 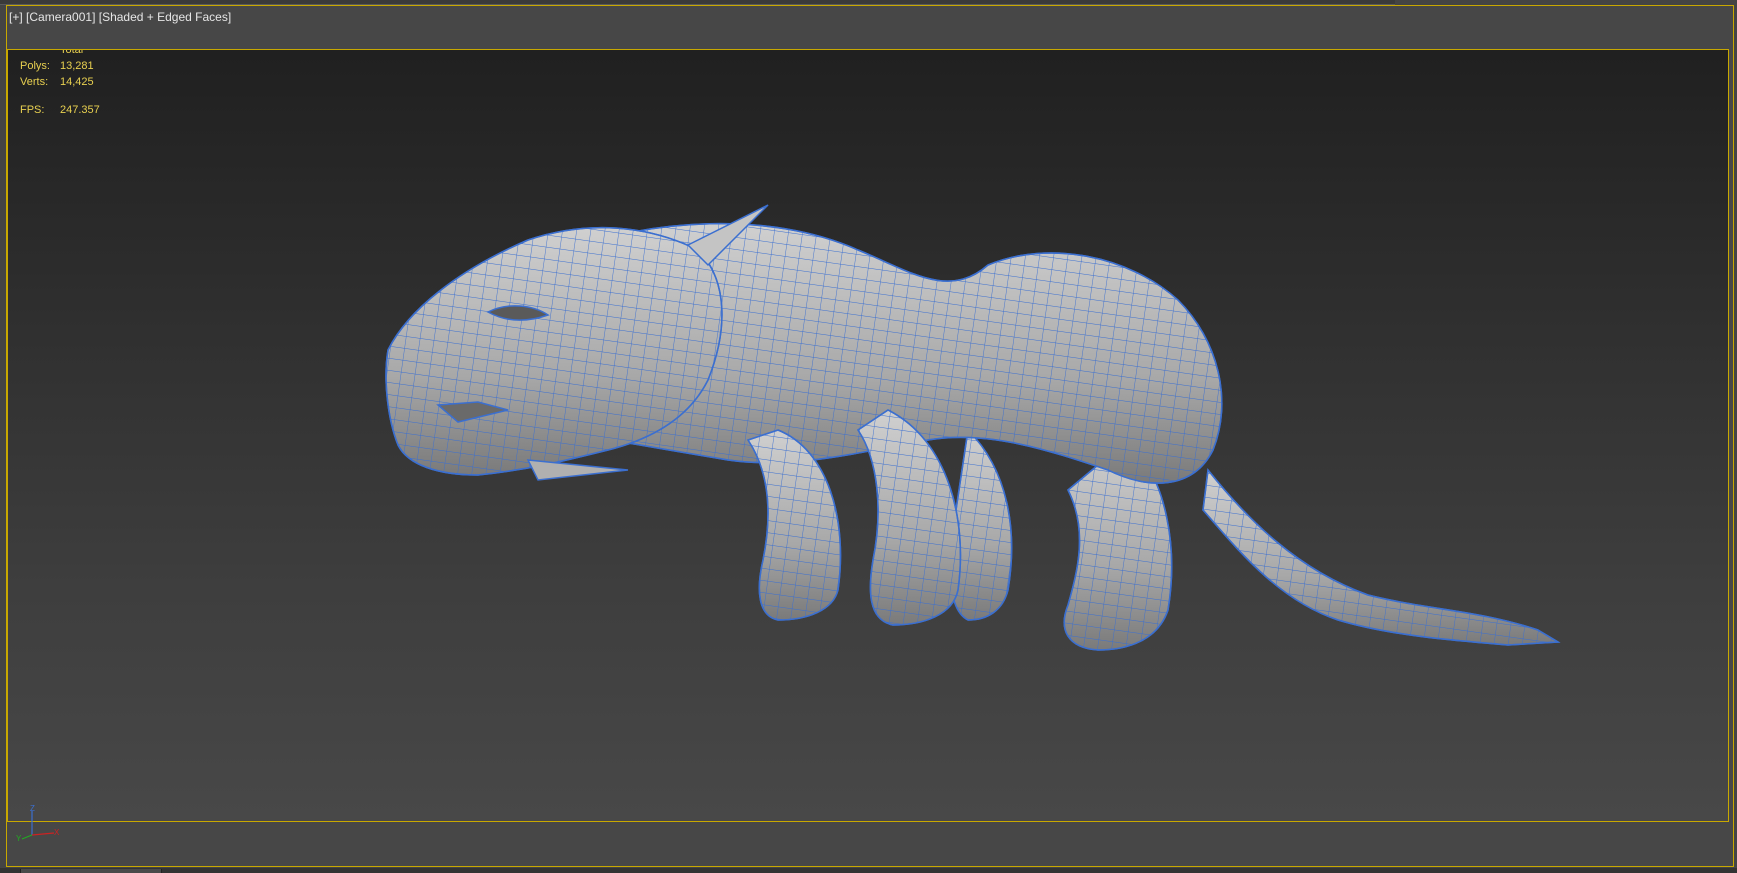 What do you see at coordinates (35, 66) in the screenshot?
I see `polys-label: Polys:` at bounding box center [35, 66].